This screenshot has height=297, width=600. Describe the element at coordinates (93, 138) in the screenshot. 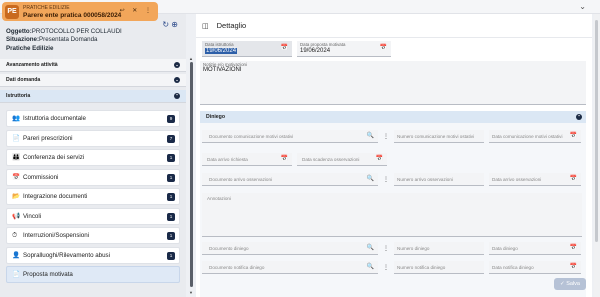

I see `menu-item-pareri-prescrizioni: 📄 Pareri prescrizioni 7` at that location.